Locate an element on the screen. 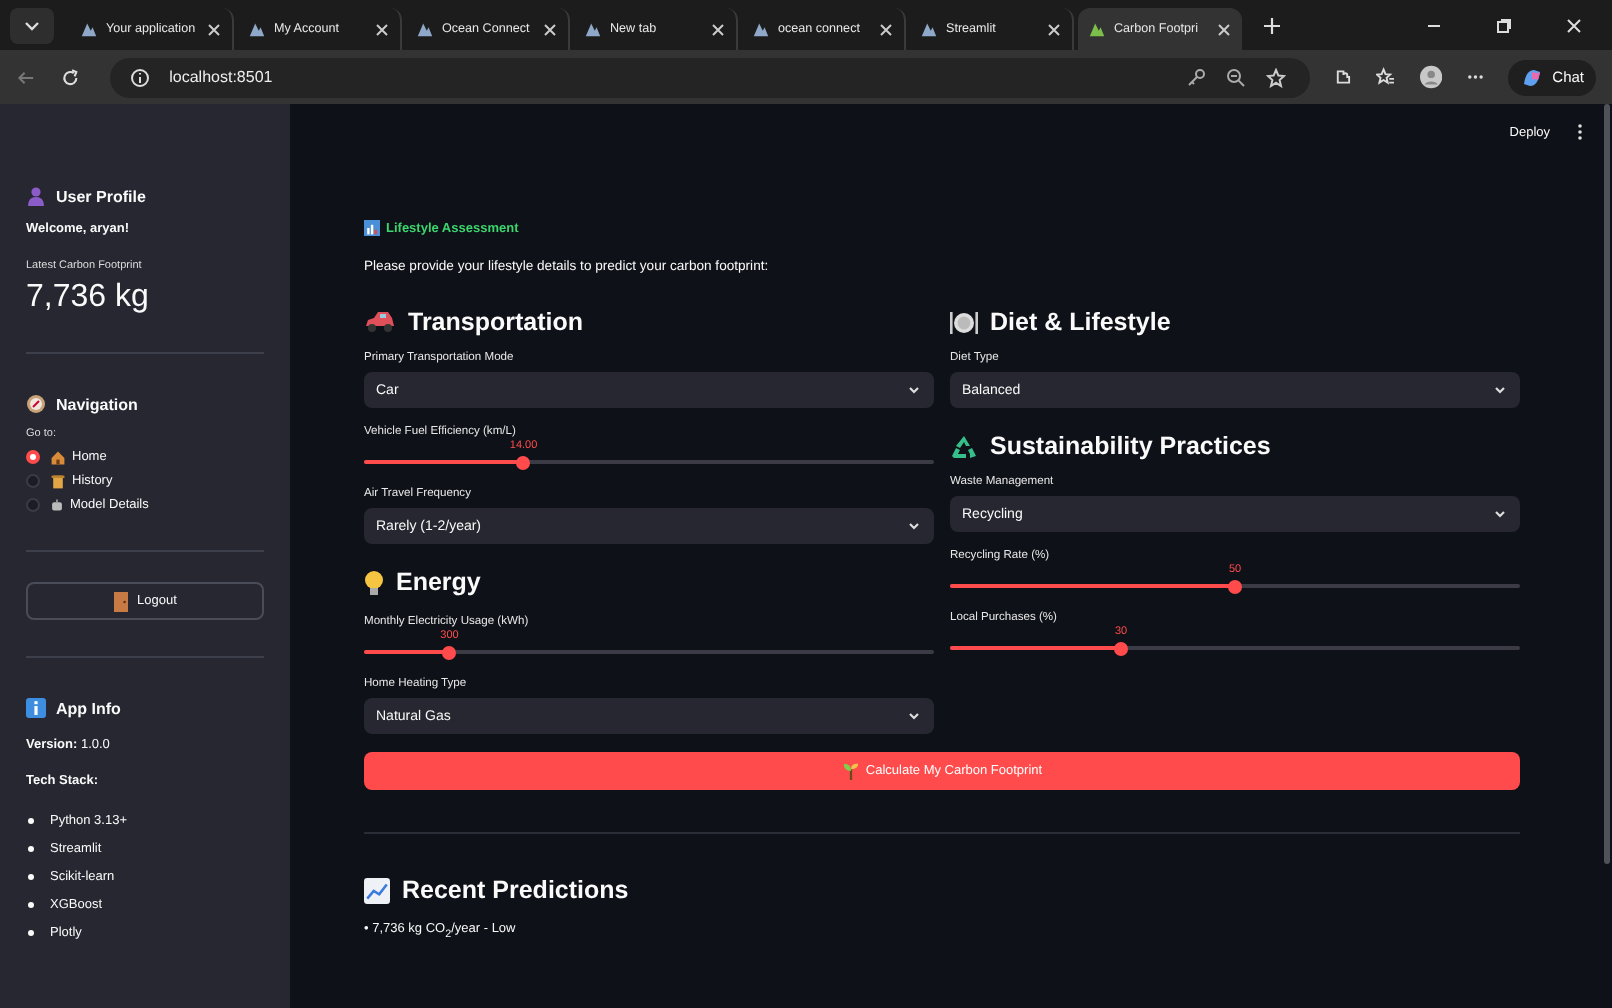 Image resolution: width=1612 pixels, height=1008 pixels. recycle-icon is located at coordinates (964, 446).